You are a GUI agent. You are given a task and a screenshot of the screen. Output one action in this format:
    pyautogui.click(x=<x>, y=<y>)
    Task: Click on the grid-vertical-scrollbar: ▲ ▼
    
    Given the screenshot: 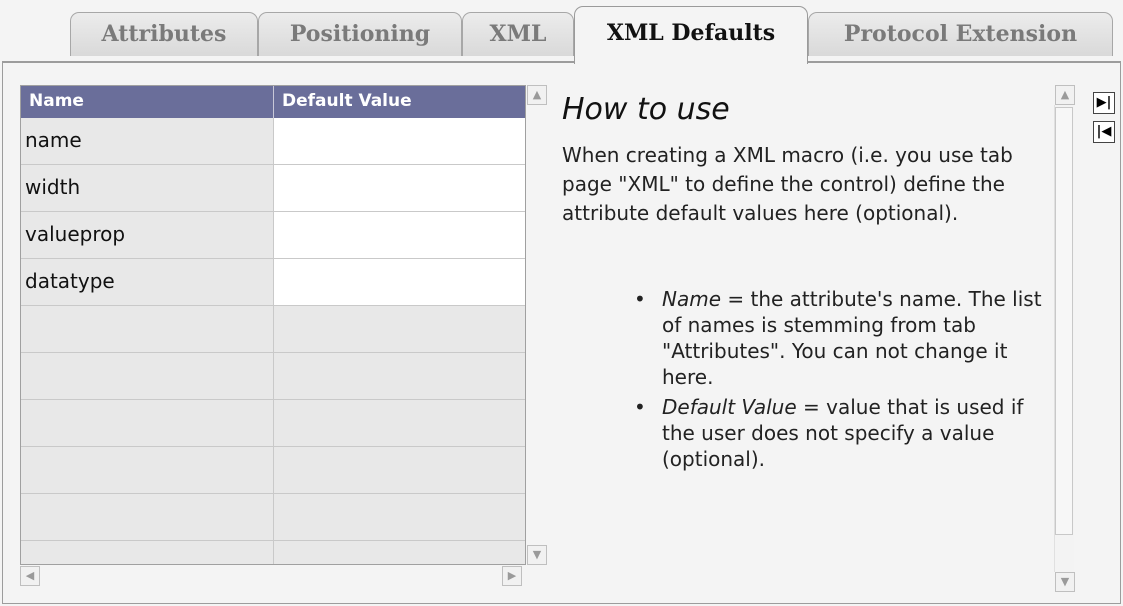 What is the action you would take?
    pyautogui.click(x=537, y=325)
    